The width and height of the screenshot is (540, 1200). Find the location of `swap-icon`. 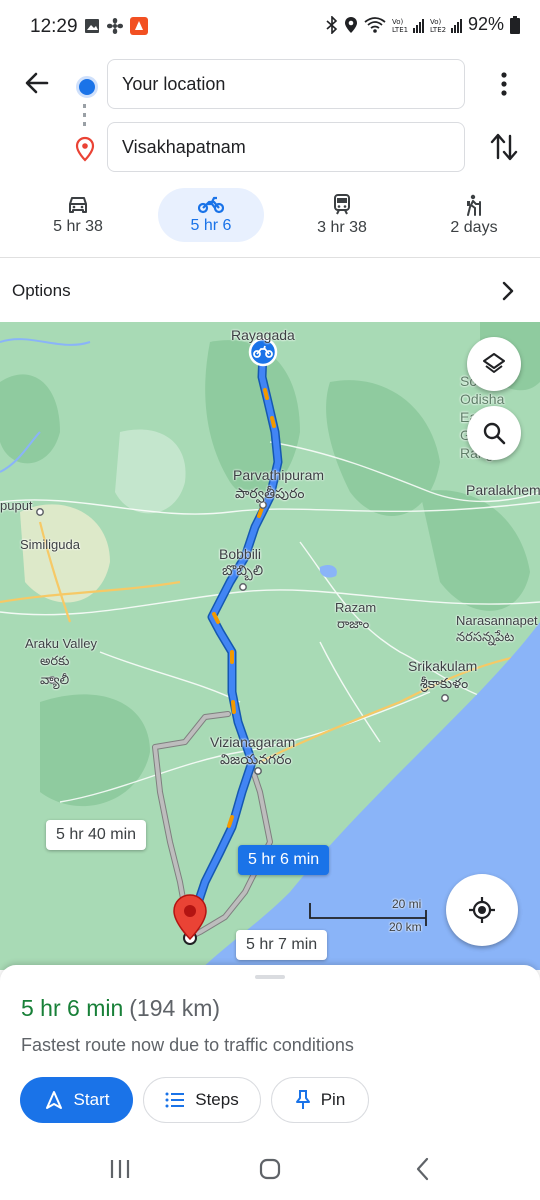

swap-icon is located at coordinates (504, 147).